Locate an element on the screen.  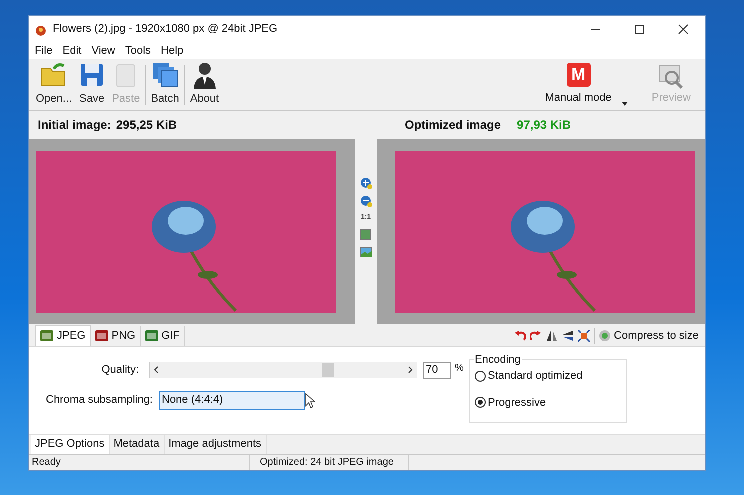
radio-option: Standard optimized is located at coordinates (550, 376).